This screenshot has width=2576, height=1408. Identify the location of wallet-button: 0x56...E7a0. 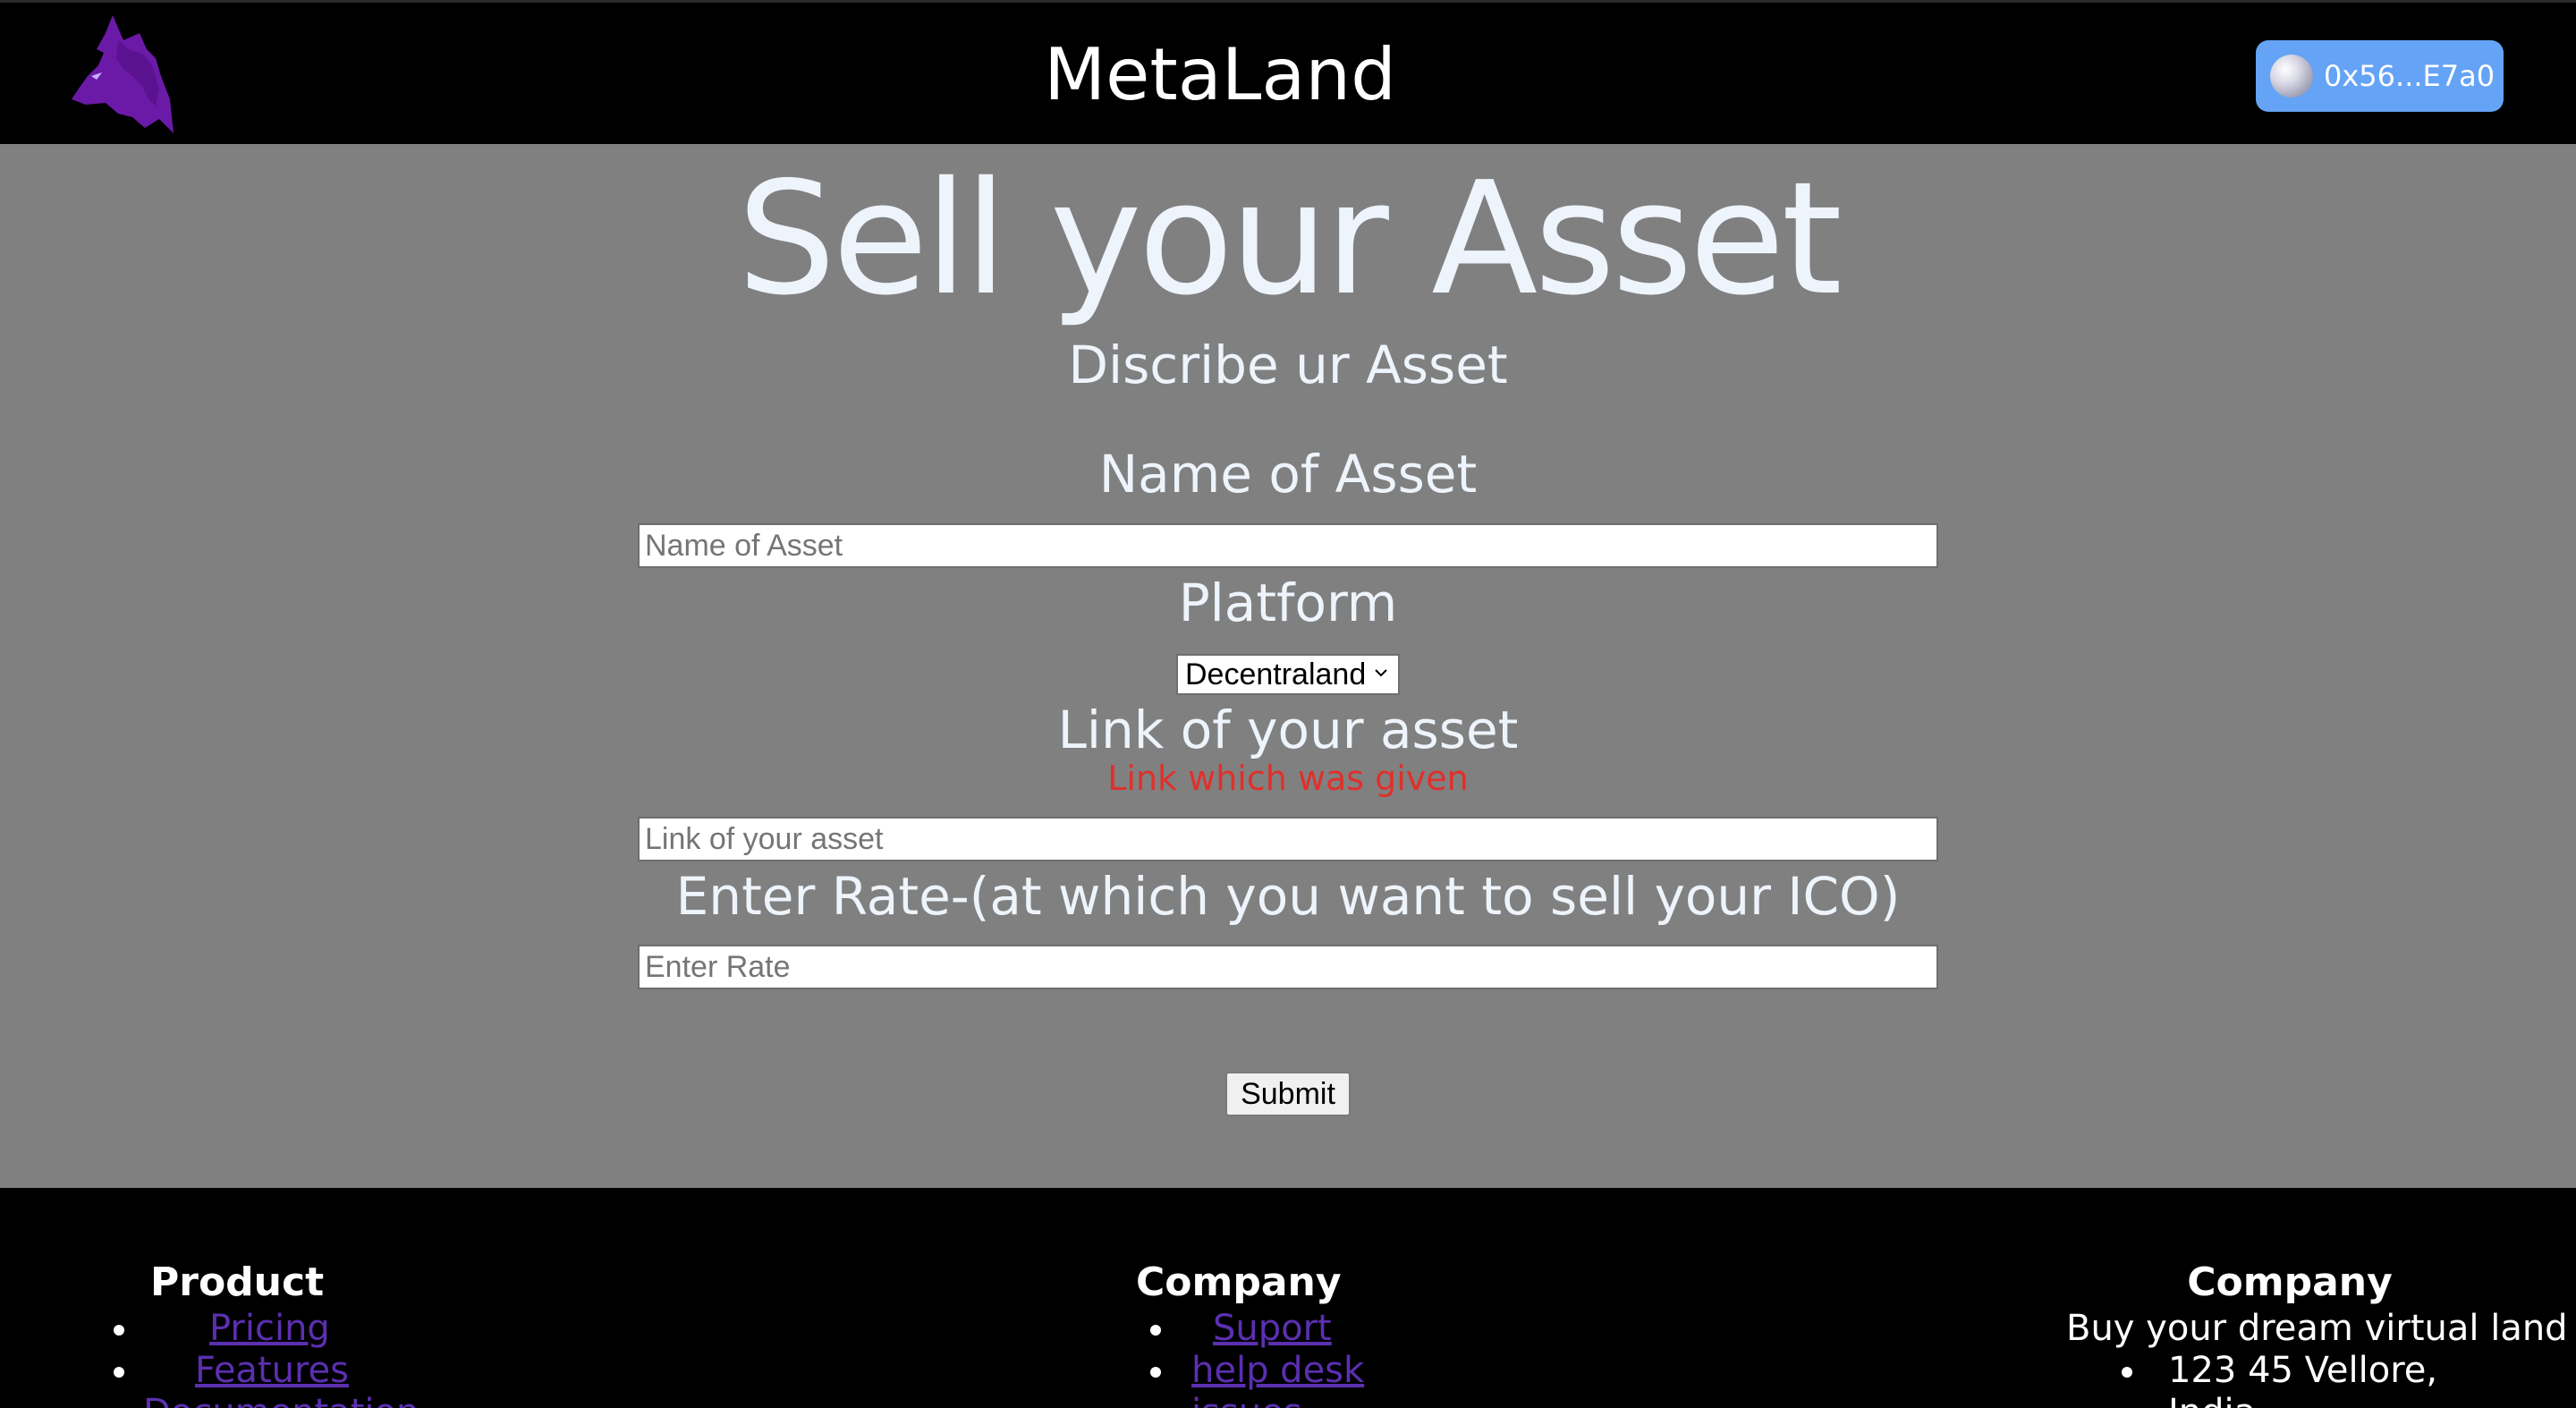
(2380, 76).